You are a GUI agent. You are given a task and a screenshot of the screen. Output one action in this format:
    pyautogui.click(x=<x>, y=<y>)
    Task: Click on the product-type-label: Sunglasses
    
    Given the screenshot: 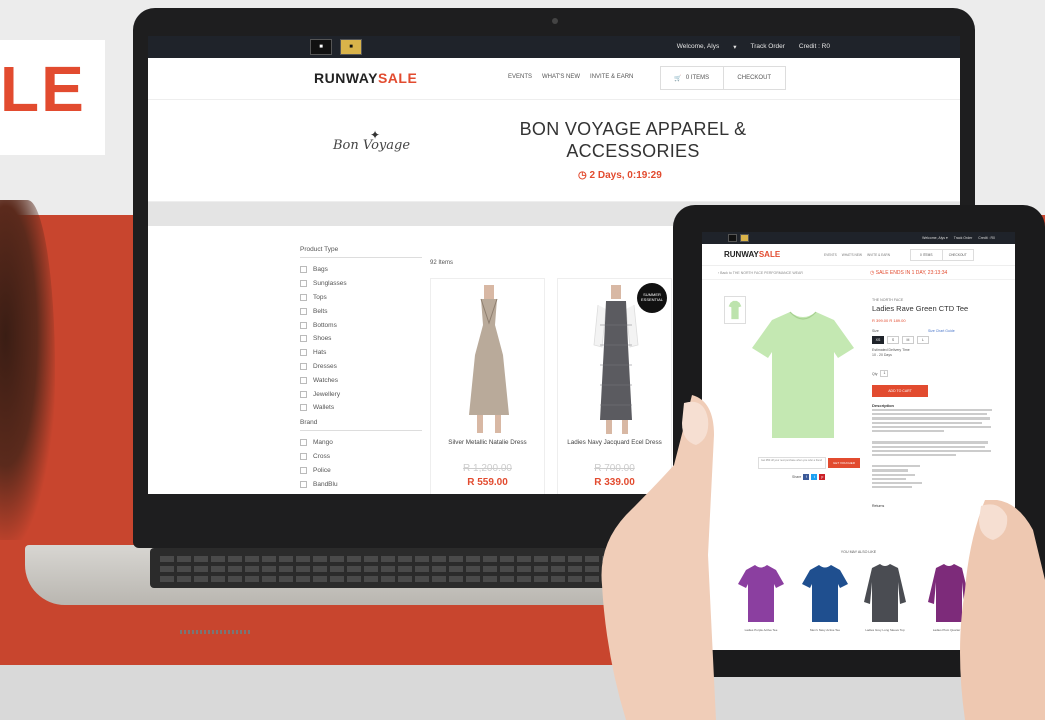 What is the action you would take?
    pyautogui.click(x=330, y=284)
    